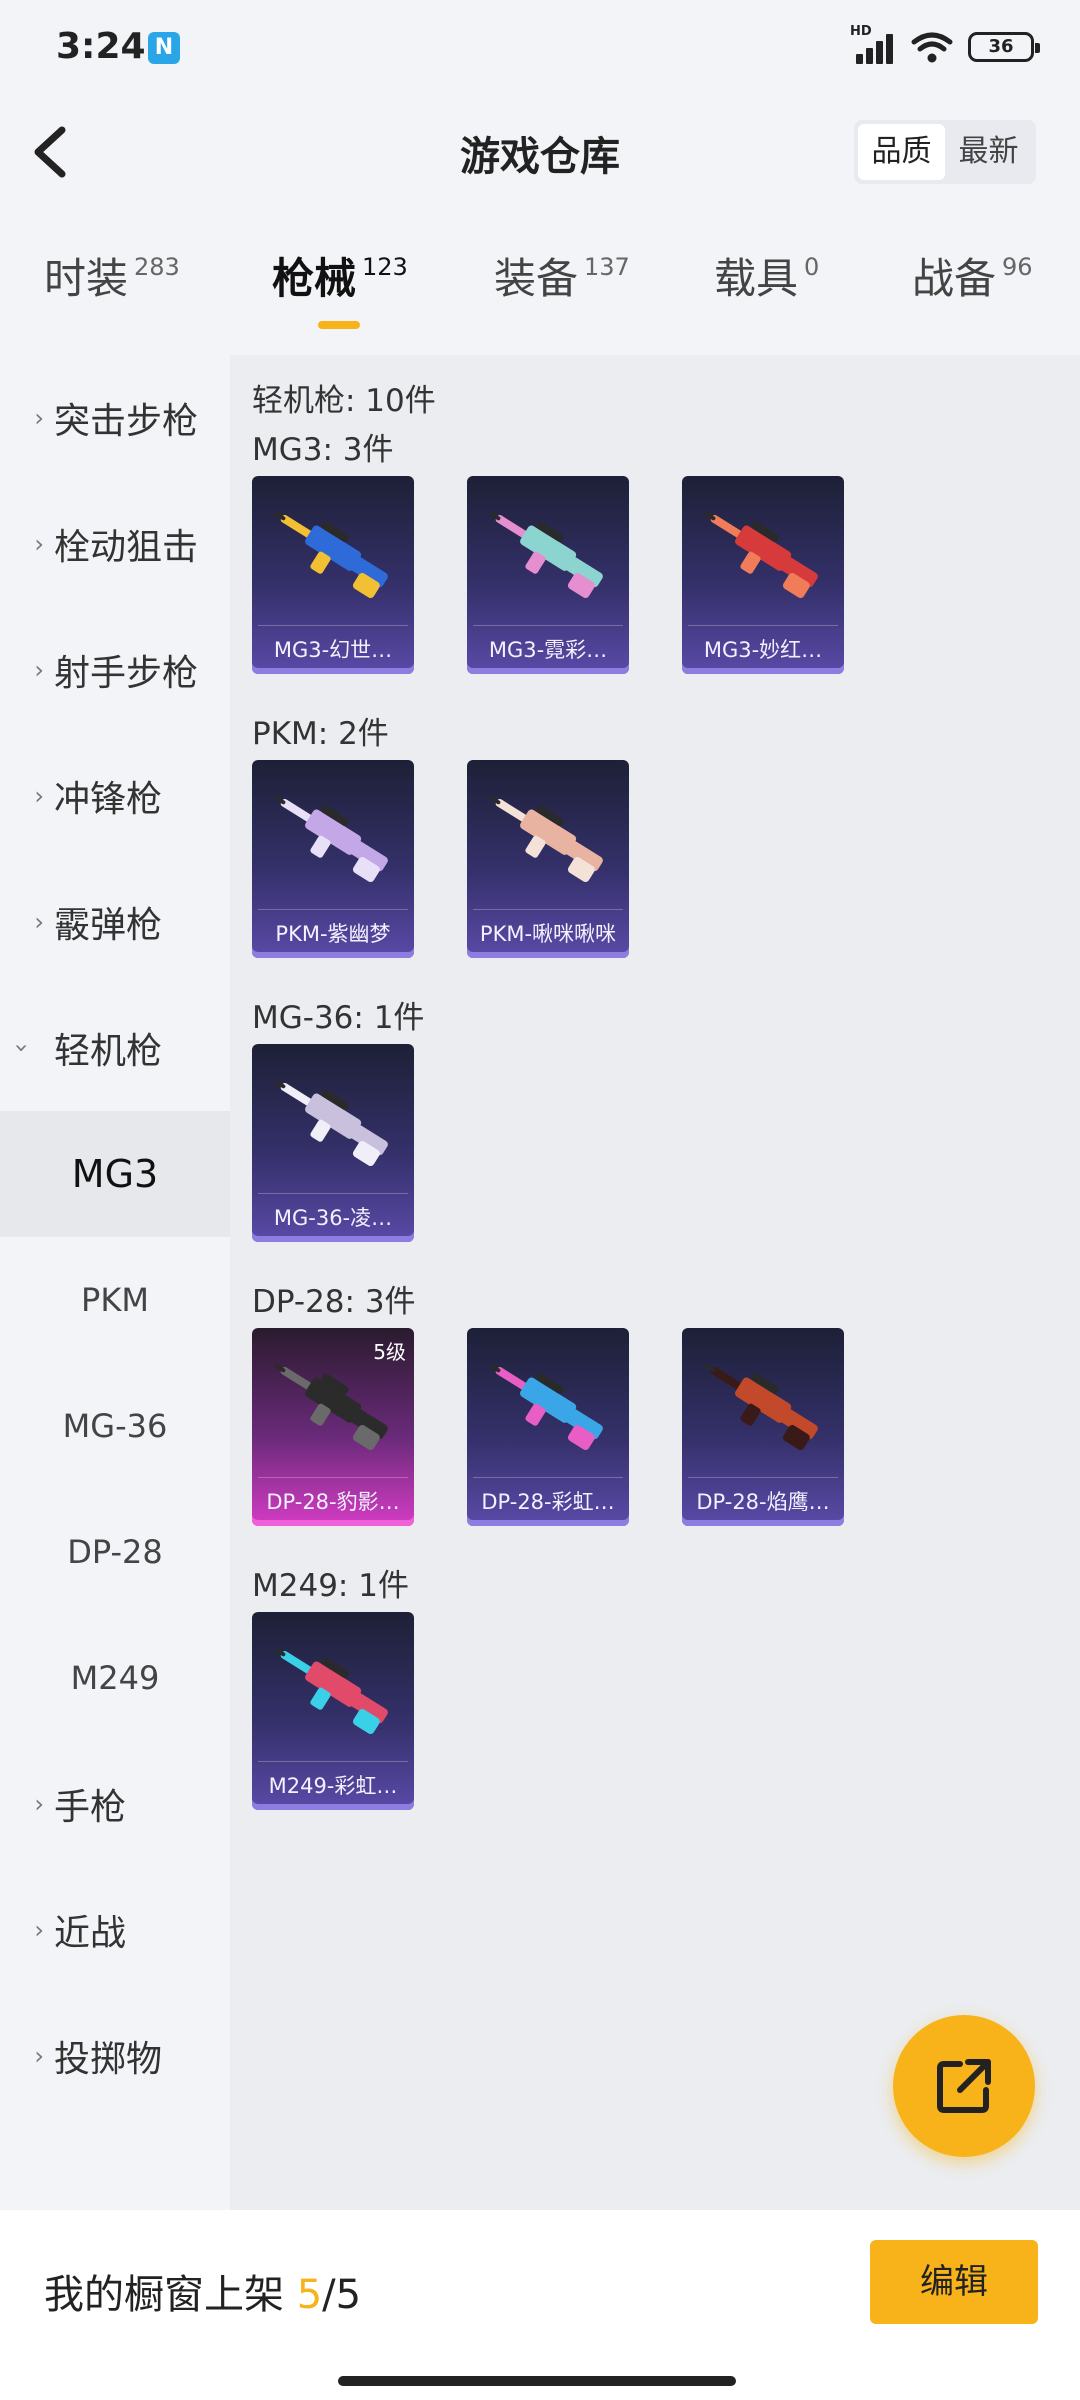 The image size is (1080, 2400). What do you see at coordinates (126, 547) in the screenshot?
I see `sidebar-item-label: 栓动狙击` at bounding box center [126, 547].